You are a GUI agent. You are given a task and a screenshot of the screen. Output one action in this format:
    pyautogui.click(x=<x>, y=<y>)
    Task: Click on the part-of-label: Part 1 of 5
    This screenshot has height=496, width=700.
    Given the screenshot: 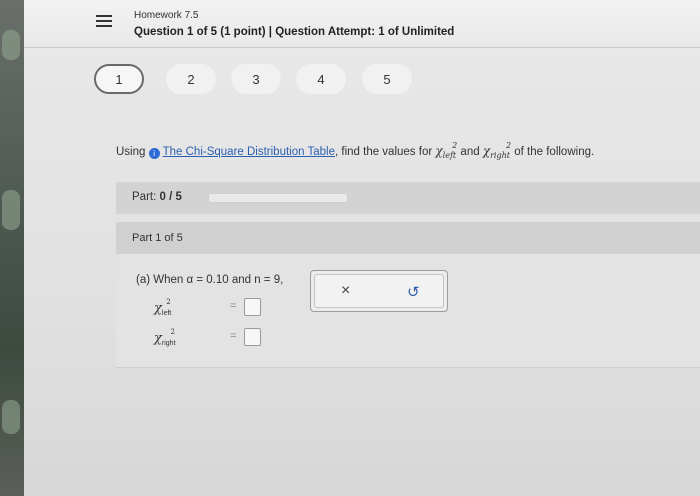 What is the action you would take?
    pyautogui.click(x=157, y=238)
    